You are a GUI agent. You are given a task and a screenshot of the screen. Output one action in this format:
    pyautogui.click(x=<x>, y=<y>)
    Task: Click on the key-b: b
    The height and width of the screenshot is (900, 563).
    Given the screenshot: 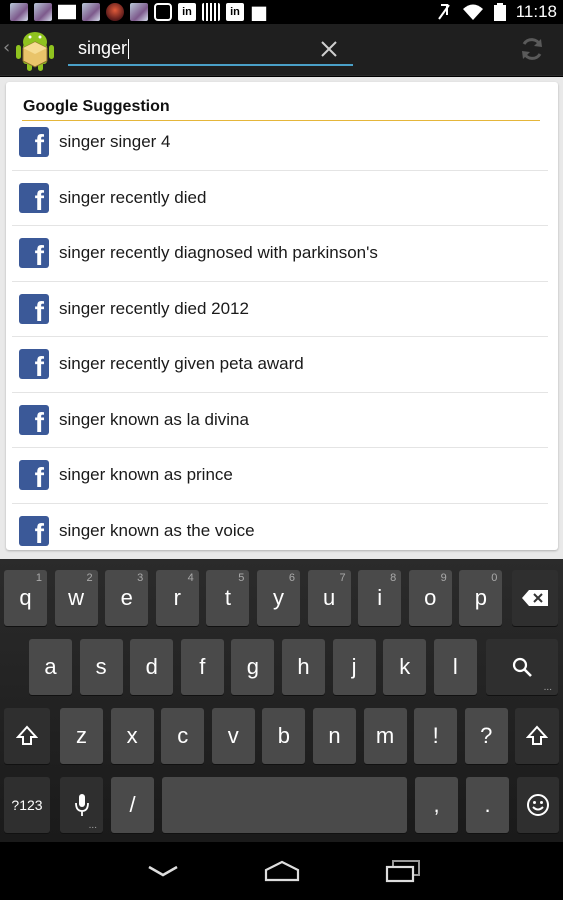 What is the action you would take?
    pyautogui.click(x=284, y=736)
    